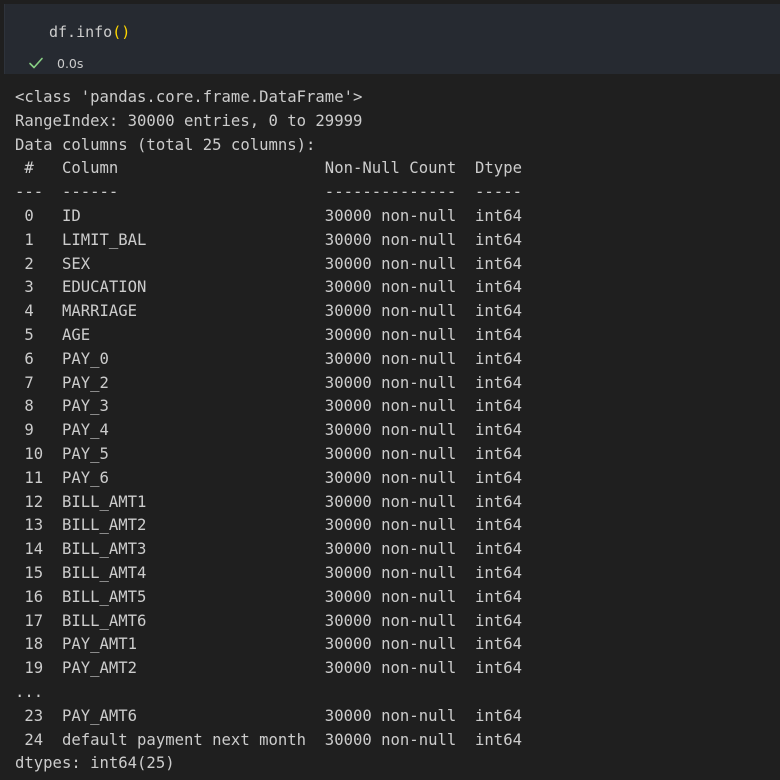 The image size is (780, 780). Describe the element at coordinates (55, 63) in the screenshot. I see `execution-status: 0.0s` at that location.